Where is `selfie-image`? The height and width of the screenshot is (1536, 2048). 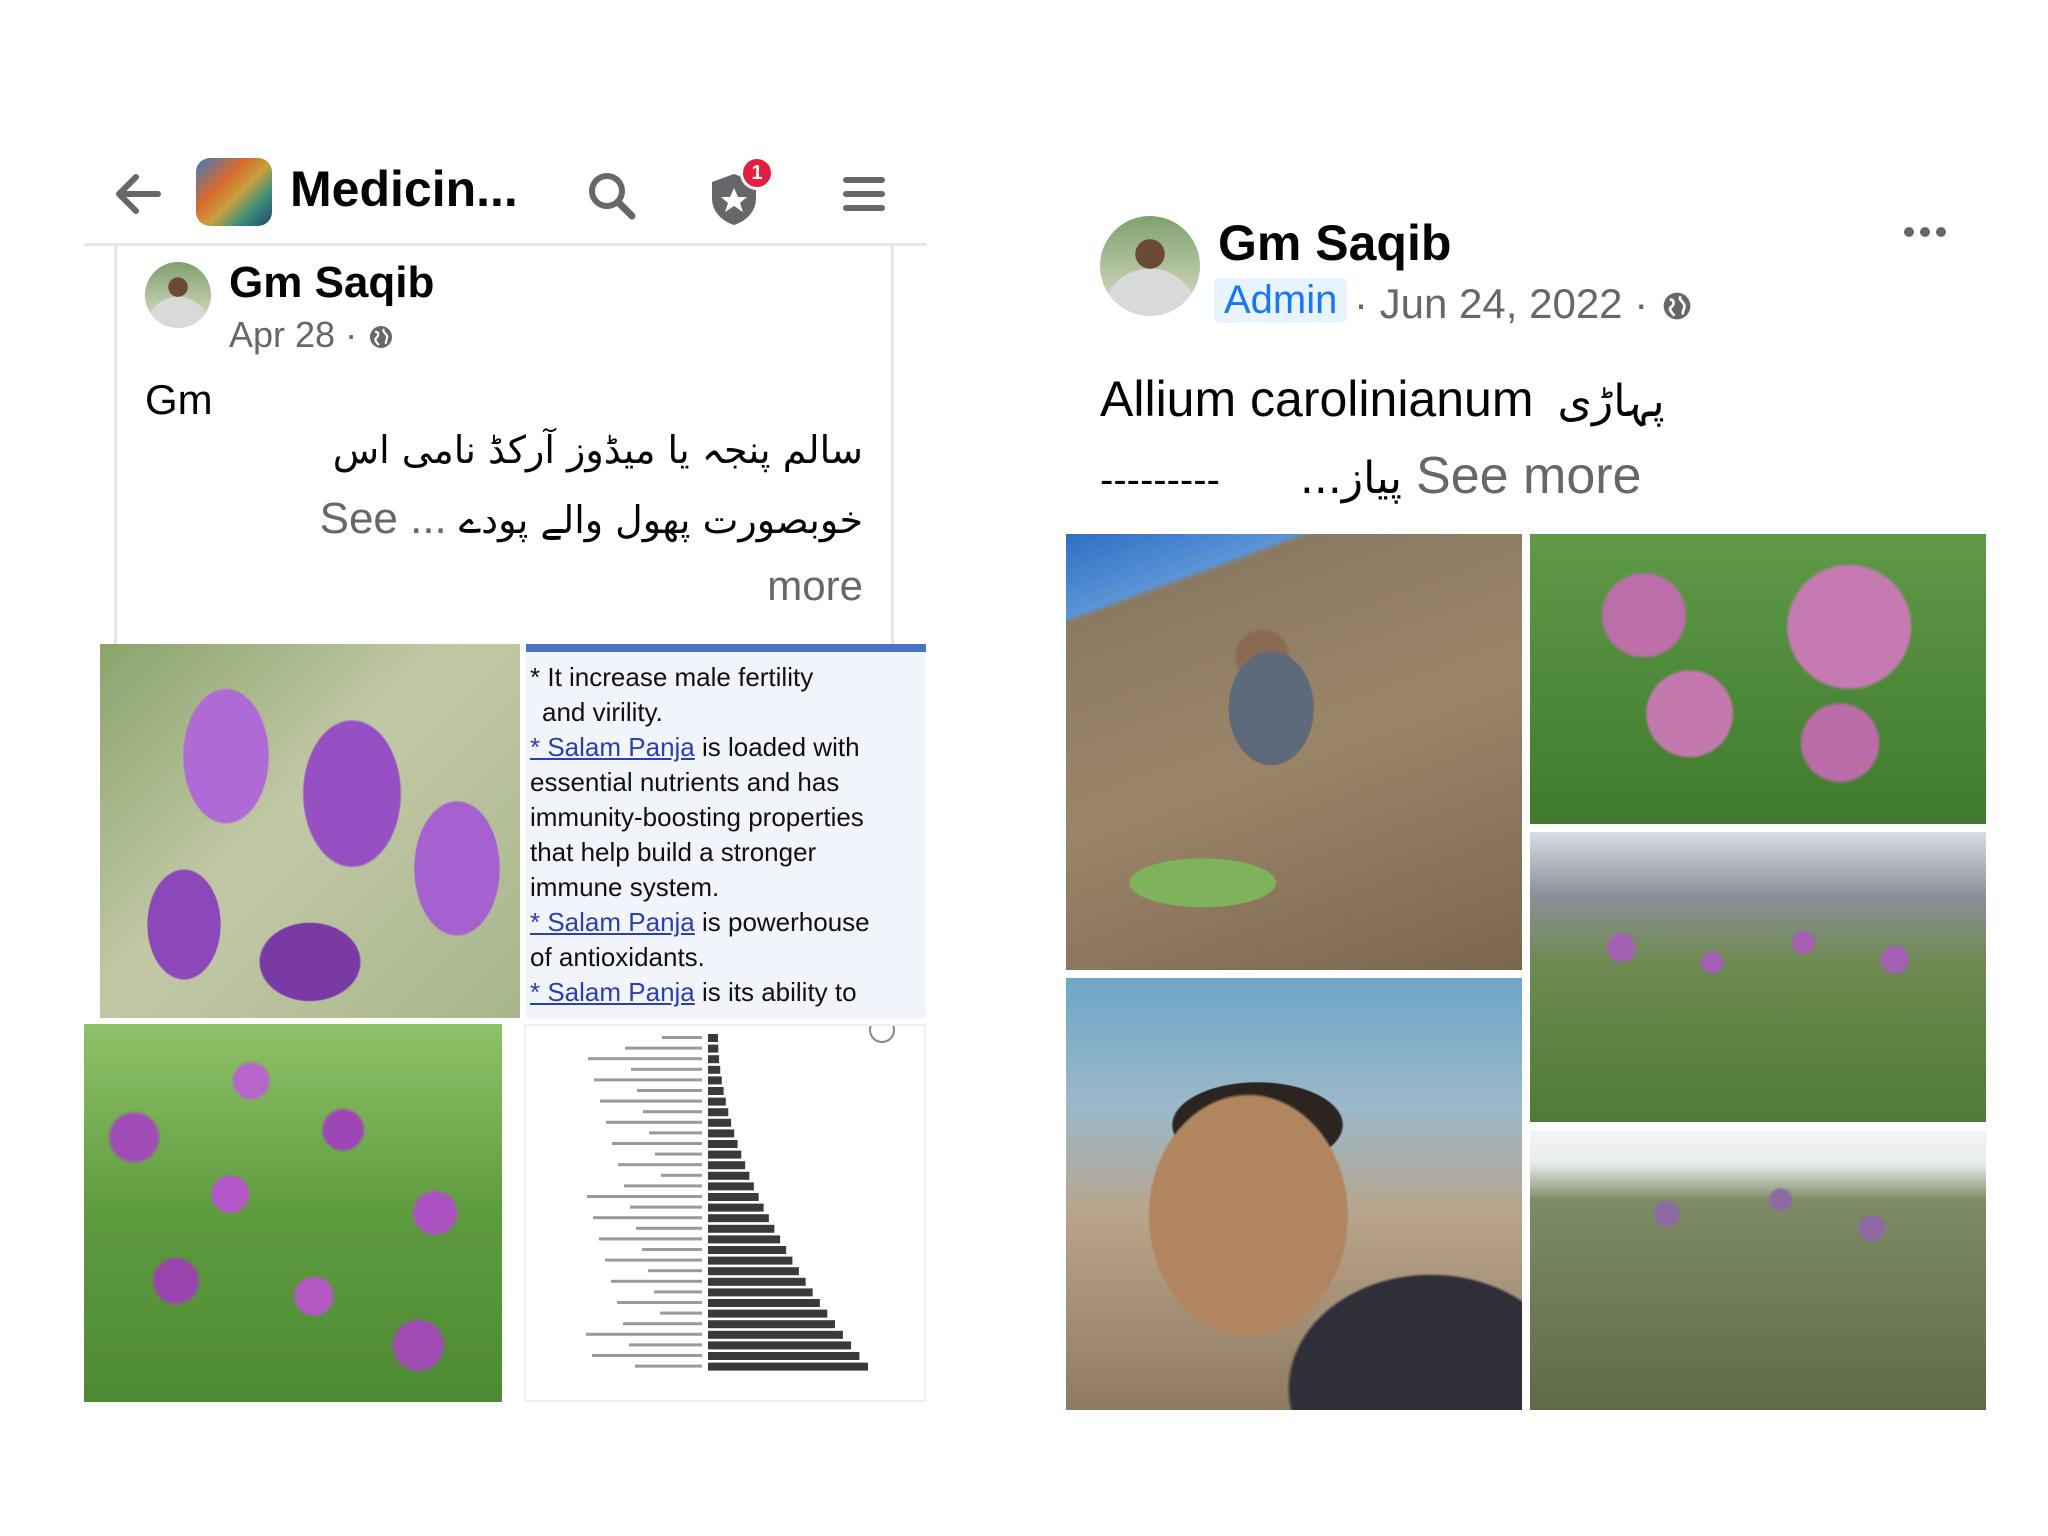
selfie-image is located at coordinates (1294, 1194).